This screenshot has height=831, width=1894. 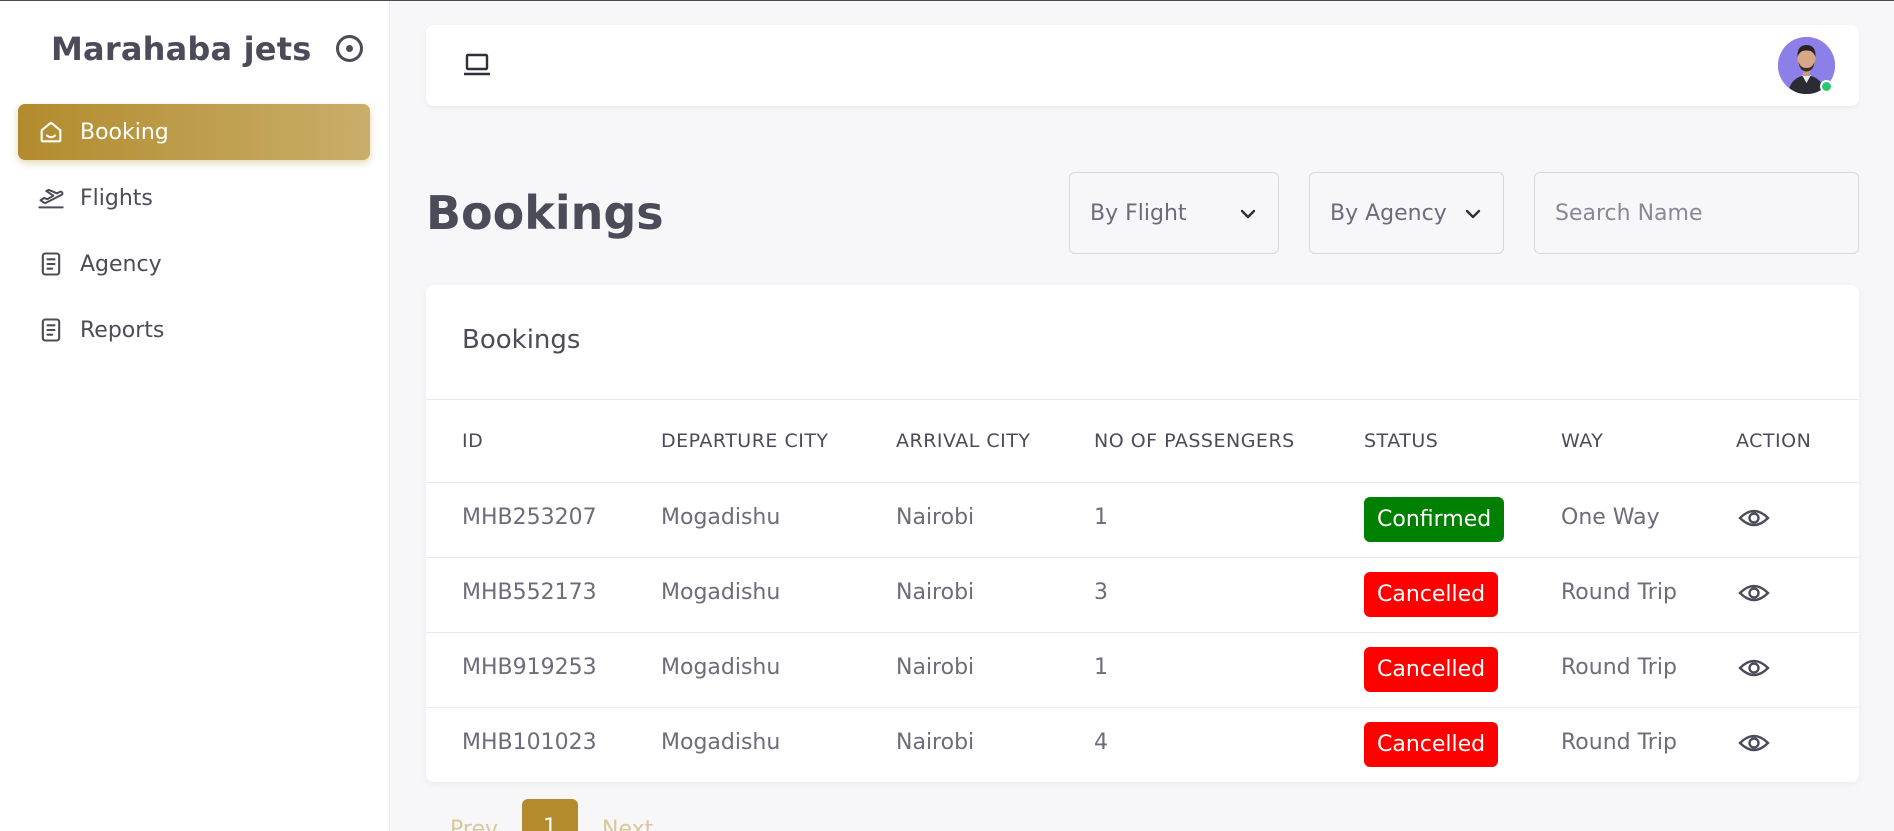 I want to click on passenger-count: 4, so click(x=1101, y=742).